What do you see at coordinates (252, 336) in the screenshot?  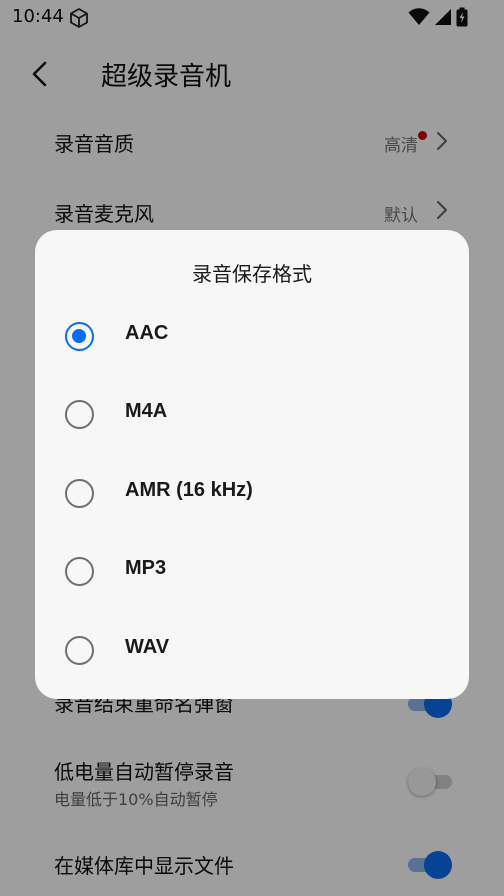 I see `format-option-aac: AAC` at bounding box center [252, 336].